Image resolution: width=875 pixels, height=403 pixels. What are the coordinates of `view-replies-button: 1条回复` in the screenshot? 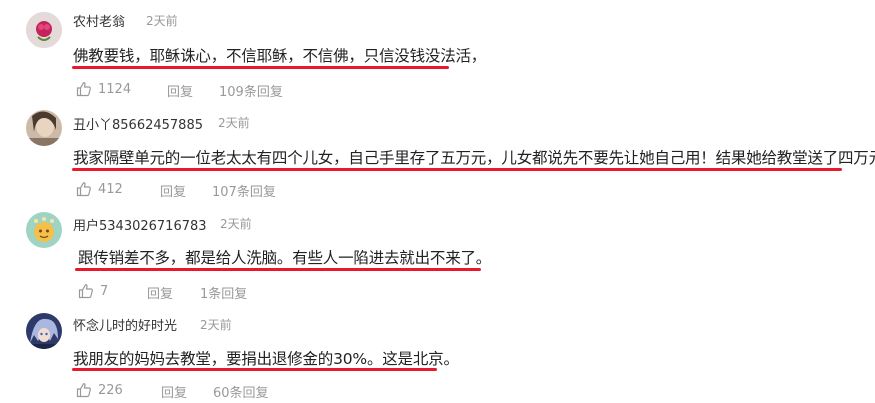 It's located at (223, 292).